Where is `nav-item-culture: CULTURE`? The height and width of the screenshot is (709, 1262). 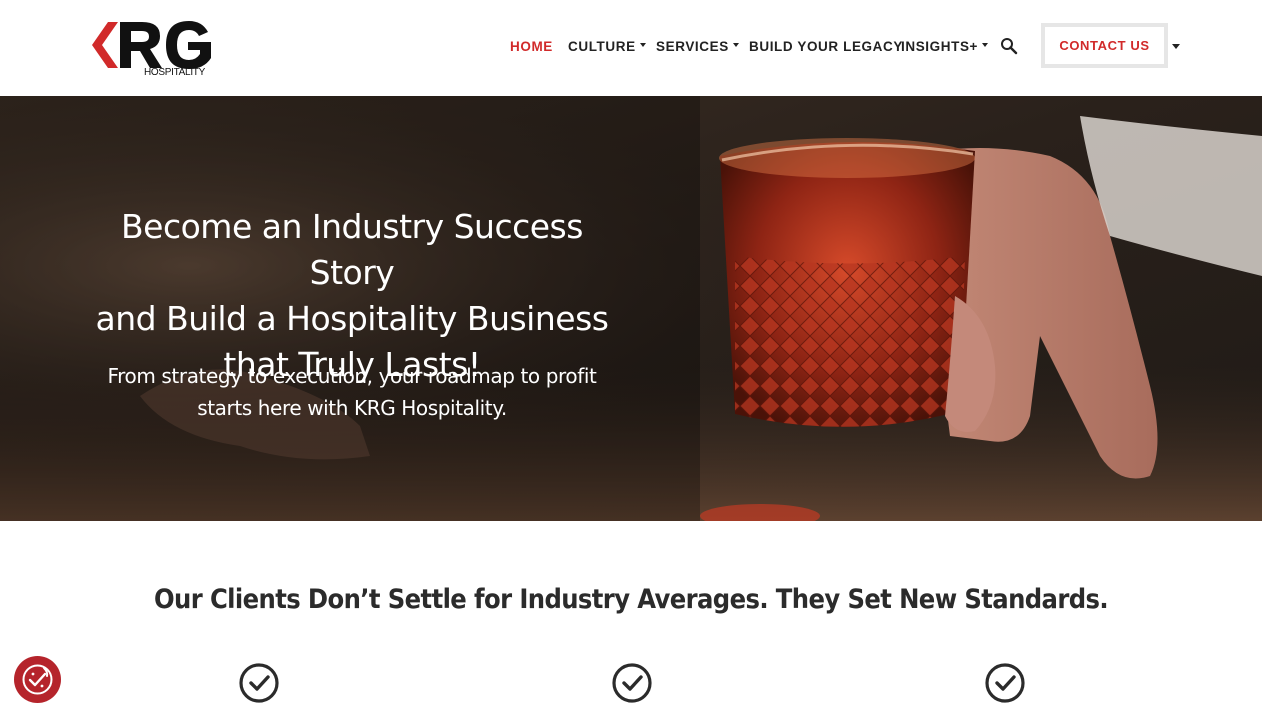
nav-item-culture: CULTURE is located at coordinates (607, 47).